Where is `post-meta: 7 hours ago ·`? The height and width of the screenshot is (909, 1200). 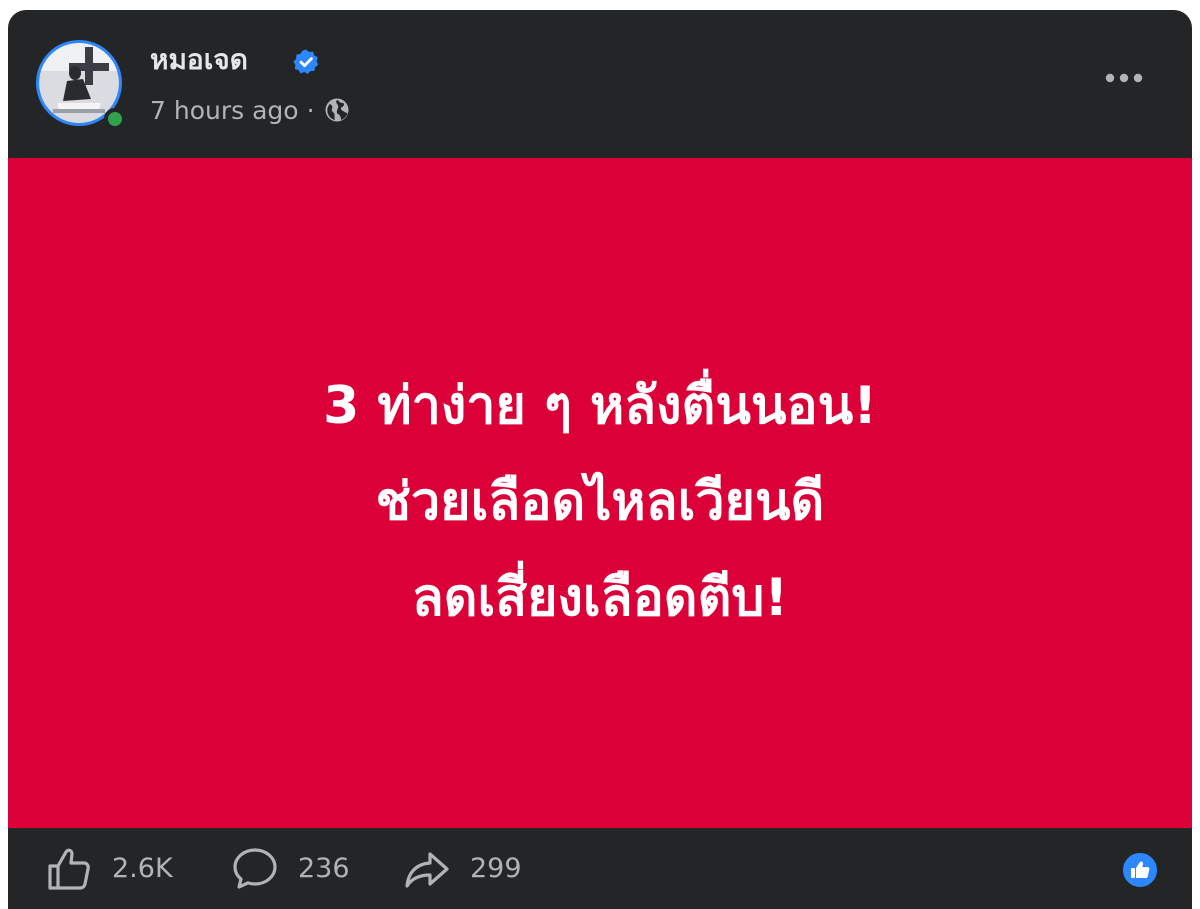
post-meta: 7 hours ago · is located at coordinates (250, 110).